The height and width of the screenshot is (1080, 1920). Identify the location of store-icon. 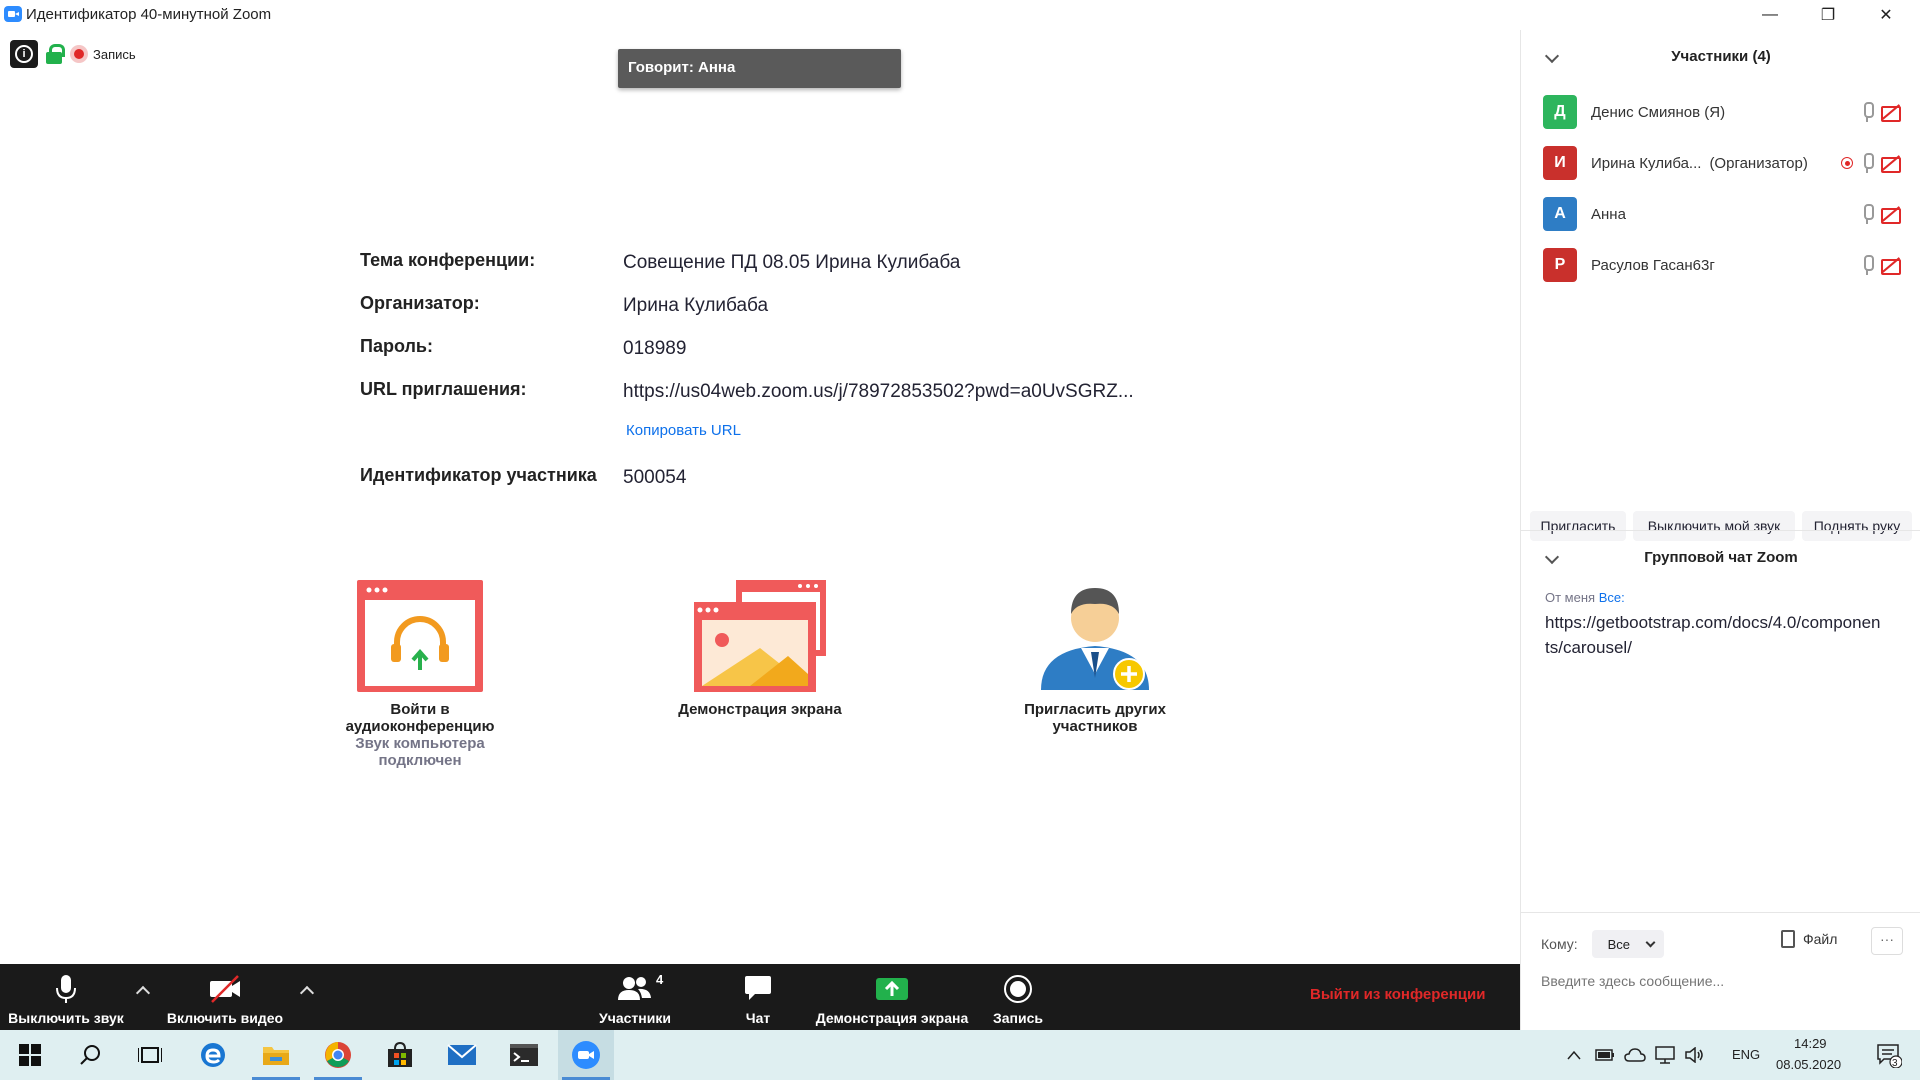
(400, 1055).